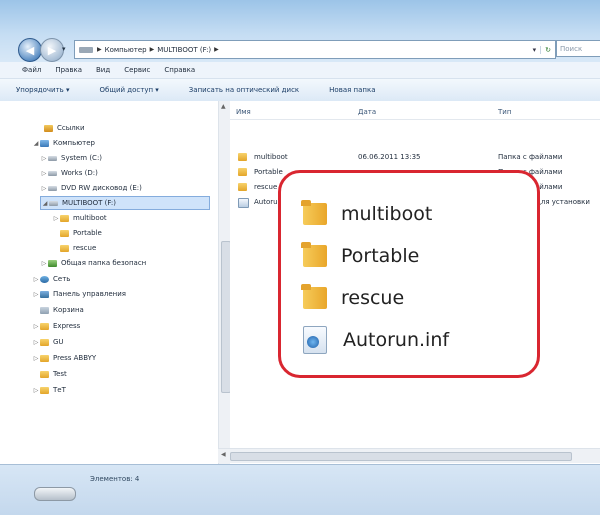 This screenshot has width=600, height=515. Describe the element at coordinates (71, 158) in the screenshot. I see `nav-item-system: ▷ System (C:)` at that location.